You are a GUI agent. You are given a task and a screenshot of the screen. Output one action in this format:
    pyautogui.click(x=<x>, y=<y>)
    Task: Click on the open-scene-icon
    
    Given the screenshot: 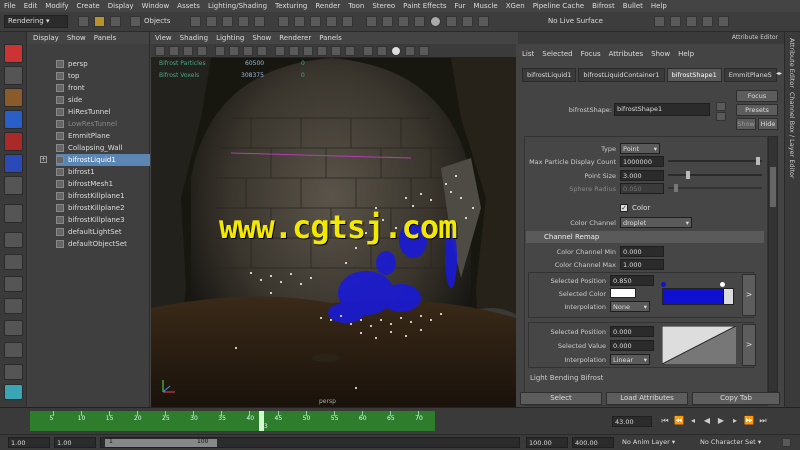 What is the action you would take?
    pyautogui.click(x=99, y=21)
    